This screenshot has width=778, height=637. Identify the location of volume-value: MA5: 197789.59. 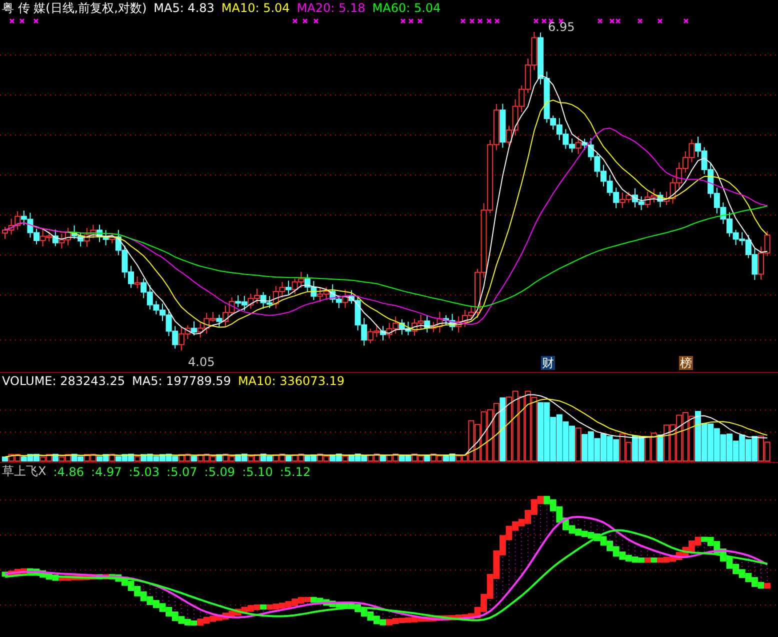
(181, 381).